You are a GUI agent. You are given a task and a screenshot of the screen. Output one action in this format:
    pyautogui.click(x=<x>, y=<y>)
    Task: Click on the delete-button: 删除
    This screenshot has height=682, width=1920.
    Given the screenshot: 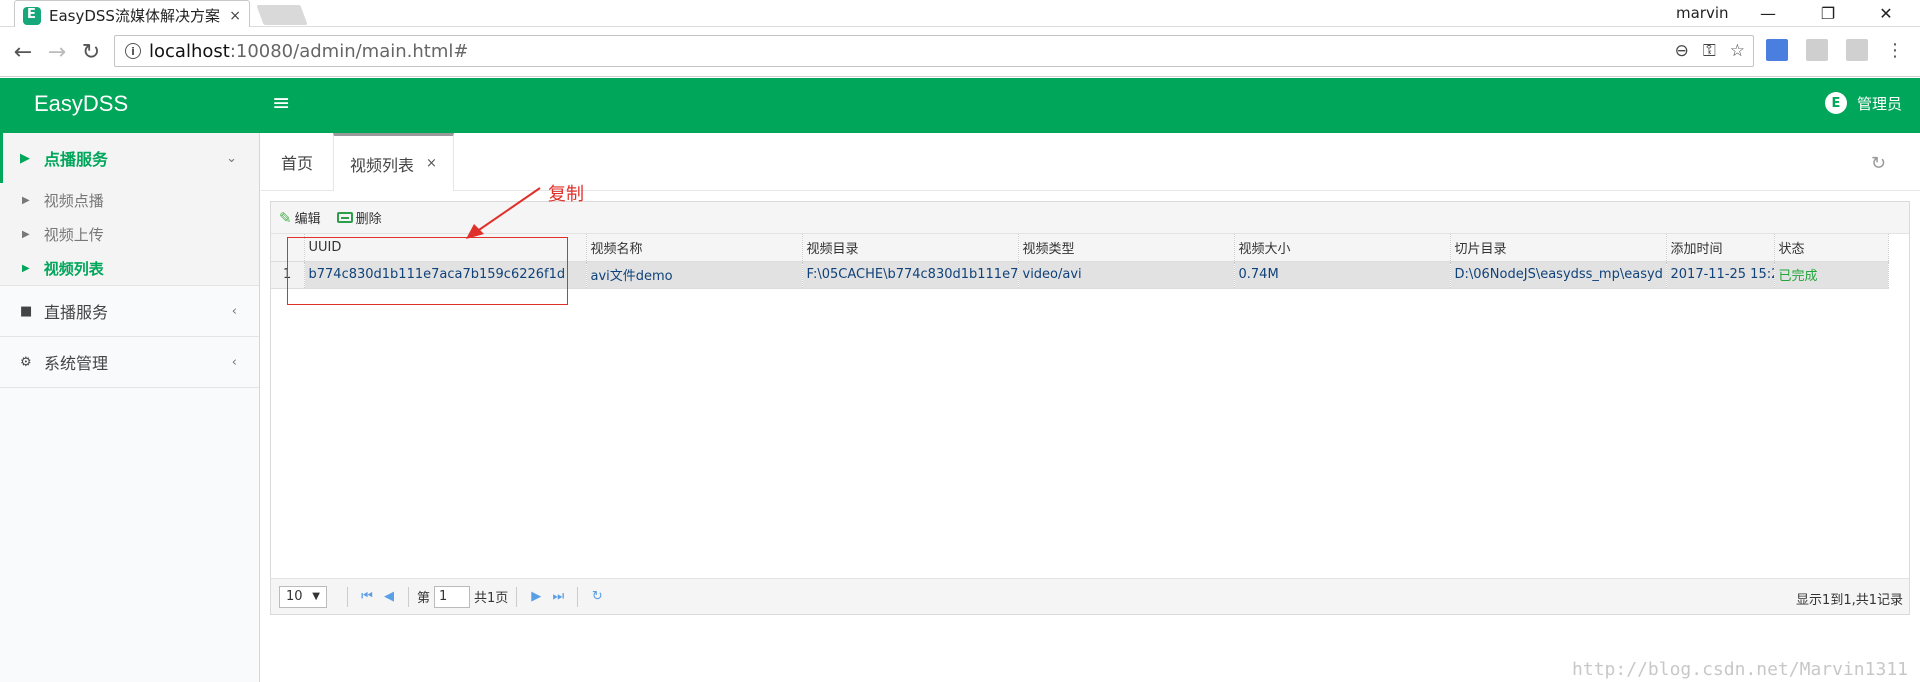 What is the action you would take?
    pyautogui.click(x=359, y=217)
    